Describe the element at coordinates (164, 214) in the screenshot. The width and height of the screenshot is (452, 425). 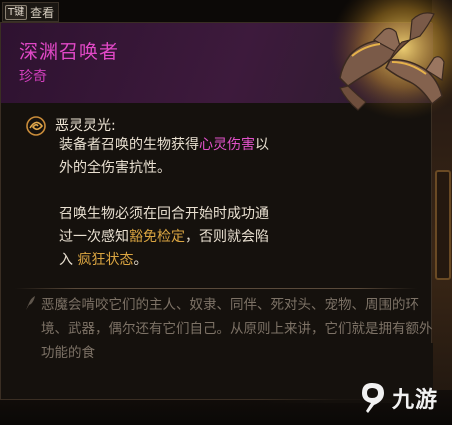
I see `ability-desc-line-3: 召唤生物必须在回合开始时成功通` at that location.